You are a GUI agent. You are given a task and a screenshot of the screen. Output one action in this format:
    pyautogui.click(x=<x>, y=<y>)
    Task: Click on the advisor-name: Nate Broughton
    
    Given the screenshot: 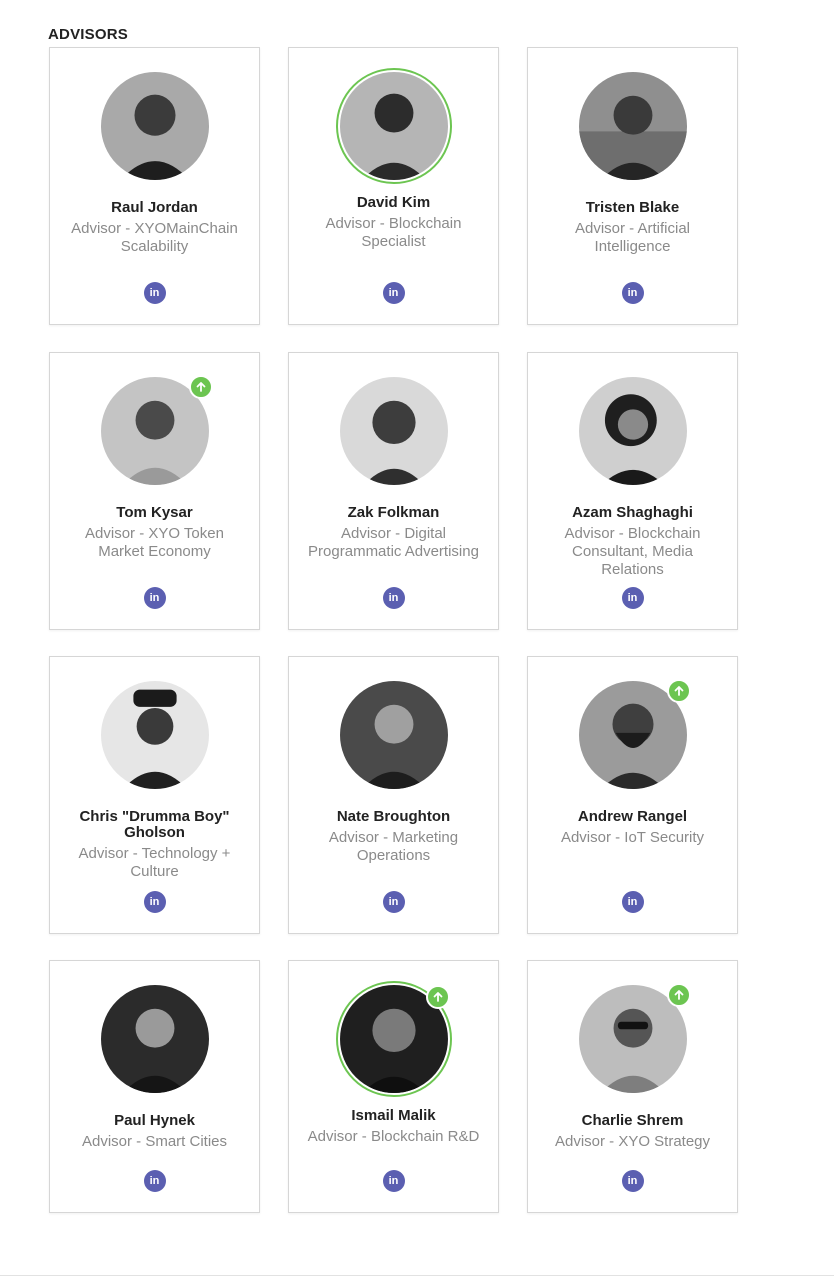 What is the action you would take?
    pyautogui.click(x=393, y=816)
    